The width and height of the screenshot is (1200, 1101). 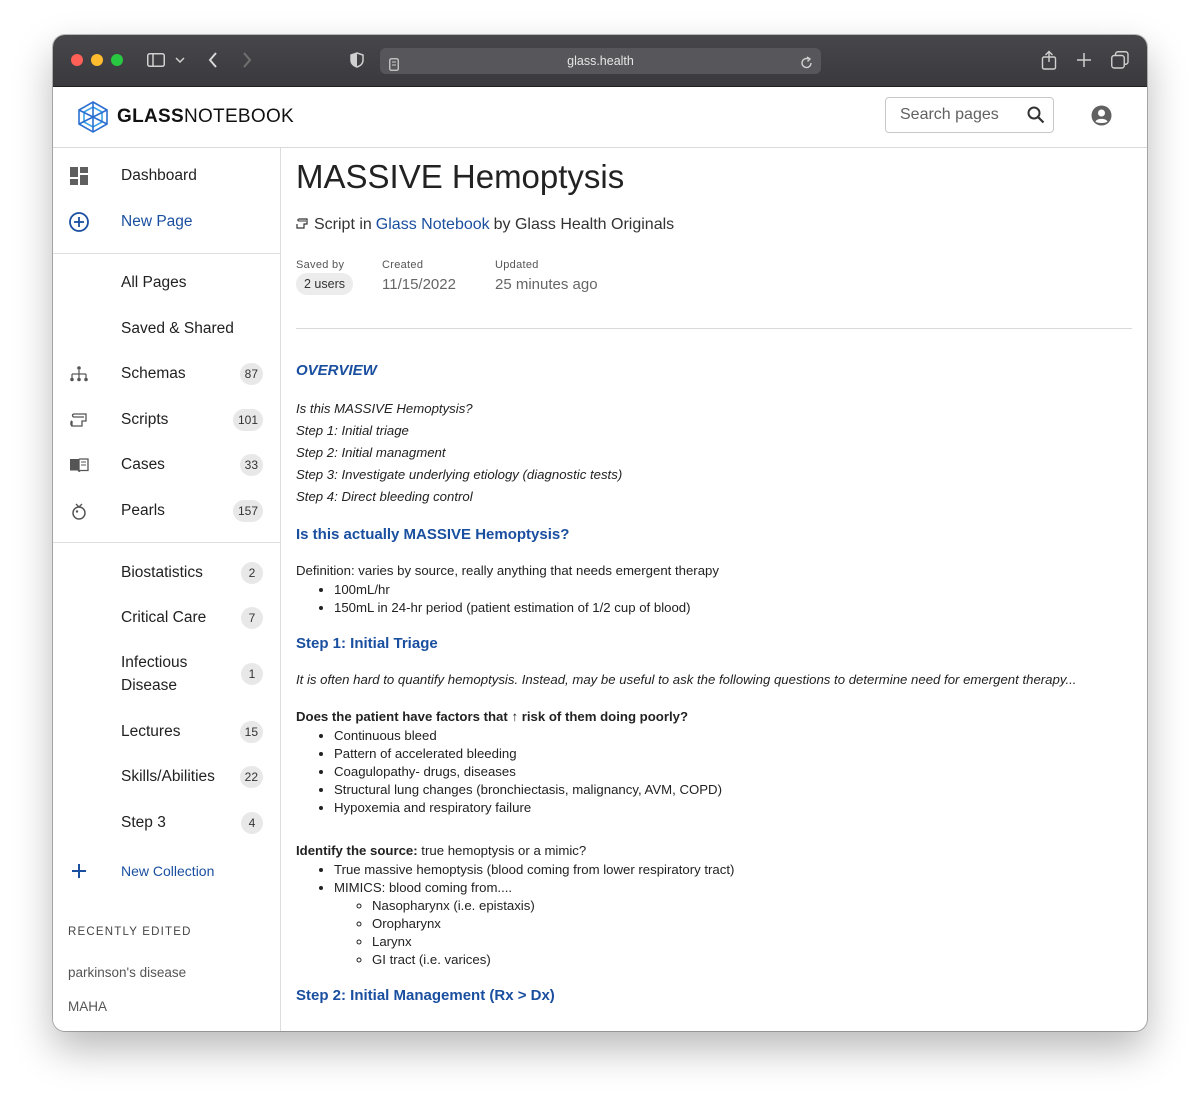 I want to click on account-avatar-icon, so click(x=1101, y=118).